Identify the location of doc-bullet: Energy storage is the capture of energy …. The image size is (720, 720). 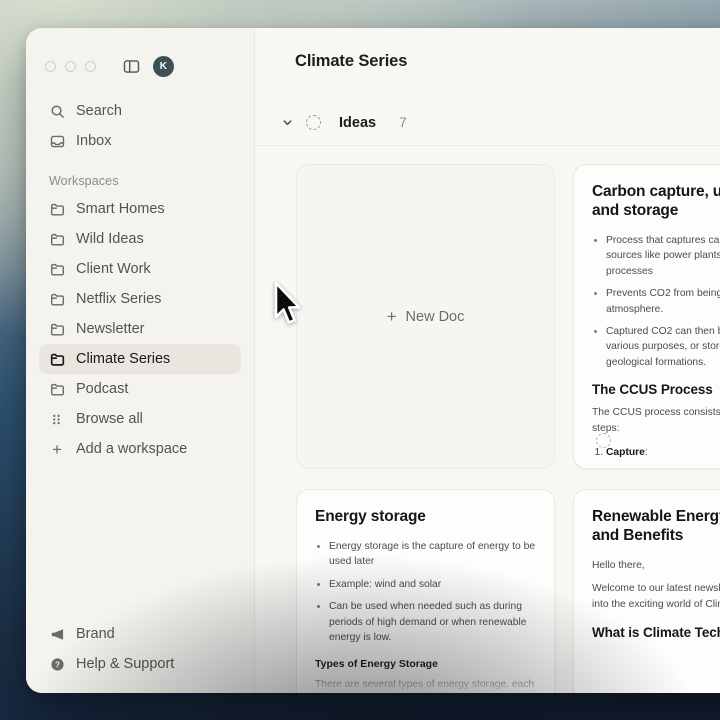
(432, 554).